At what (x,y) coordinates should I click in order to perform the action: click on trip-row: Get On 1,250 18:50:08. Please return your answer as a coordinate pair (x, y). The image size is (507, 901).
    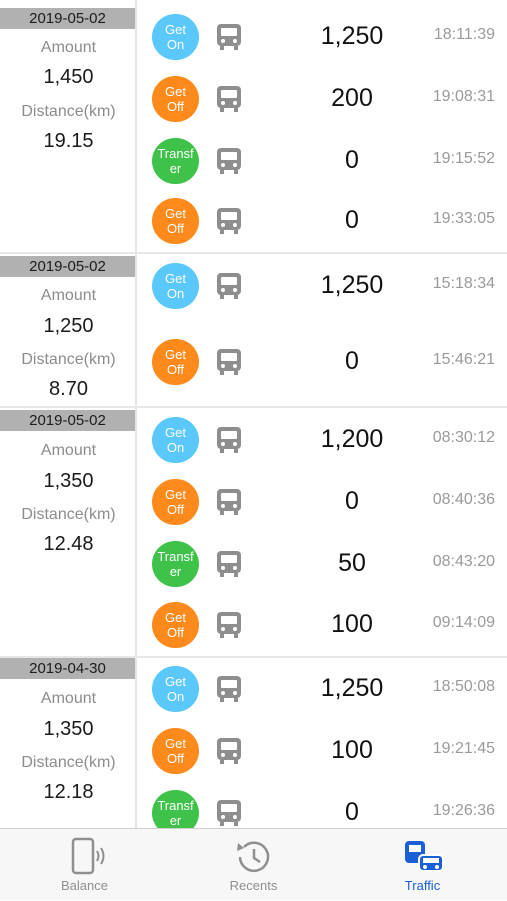
    Looking at the image, I should click on (323, 689).